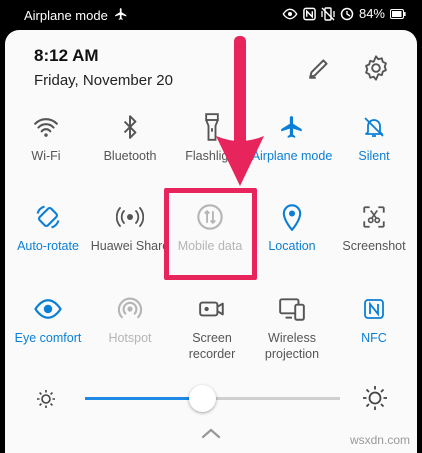 Image resolution: width=422 pixels, height=453 pixels. I want to click on status-carrier-text: Airplane mode, so click(66, 15).